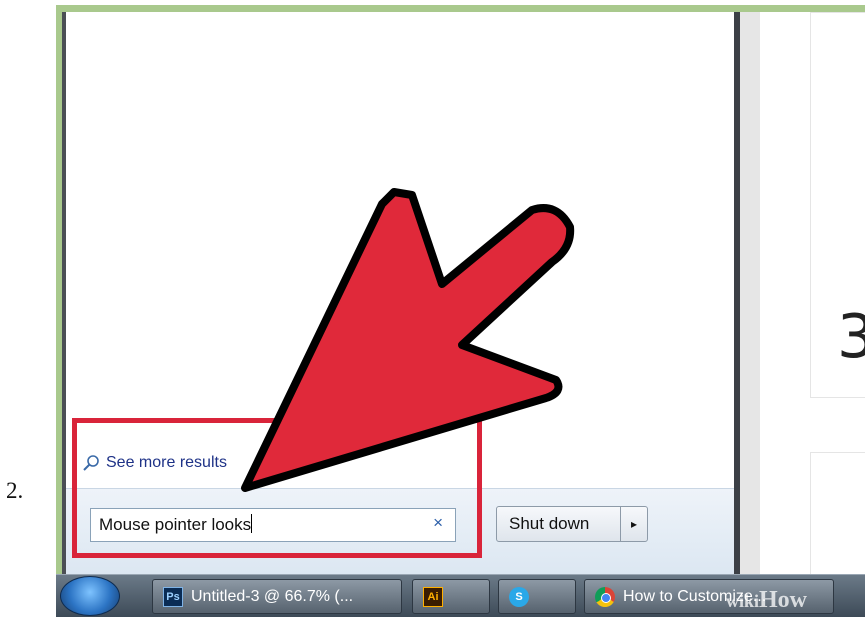  What do you see at coordinates (451, 596) in the screenshot?
I see `taskbar-item-illustrator: Ai` at bounding box center [451, 596].